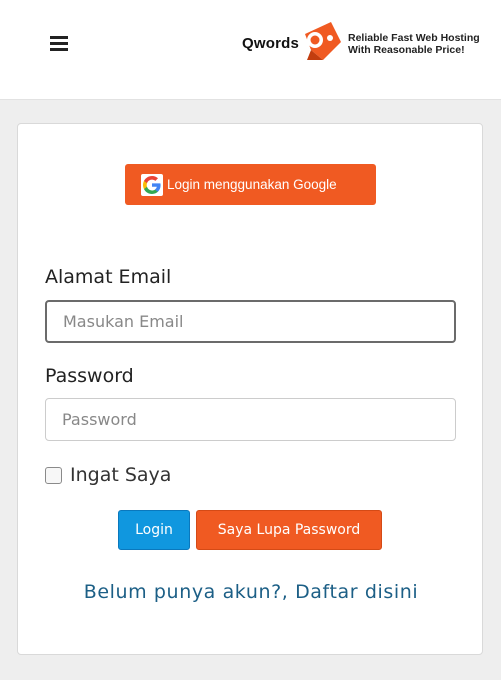  I want to click on google-login-button: Login menggunakan Google, so click(250, 184).